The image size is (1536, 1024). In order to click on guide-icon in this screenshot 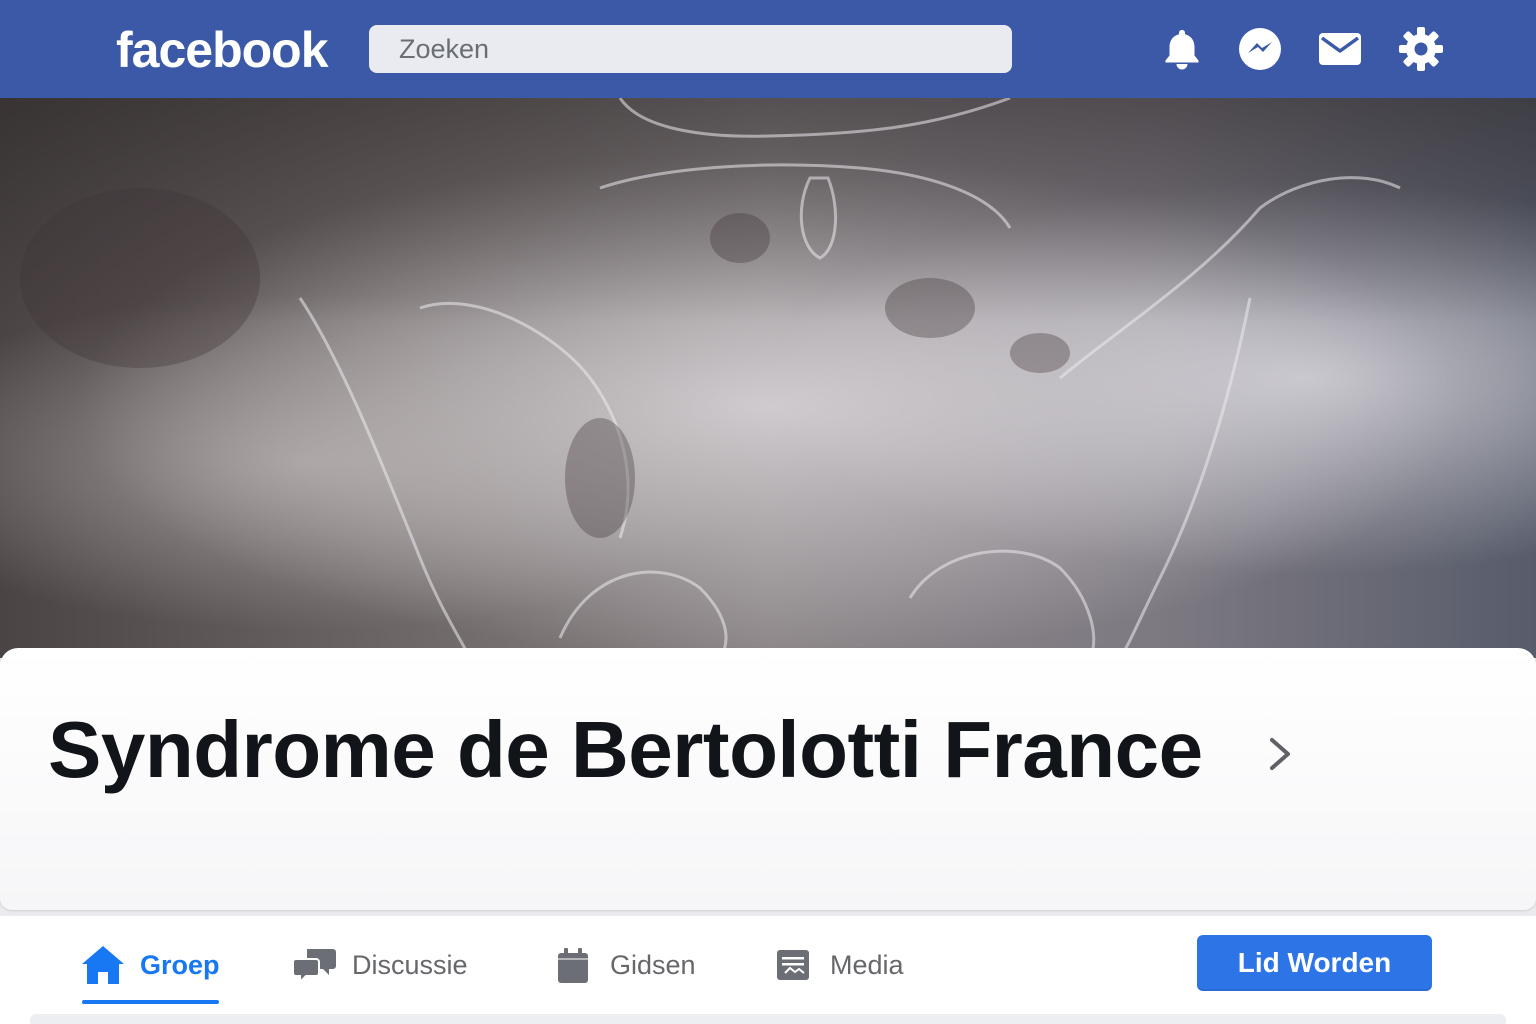, I will do `click(573, 965)`.